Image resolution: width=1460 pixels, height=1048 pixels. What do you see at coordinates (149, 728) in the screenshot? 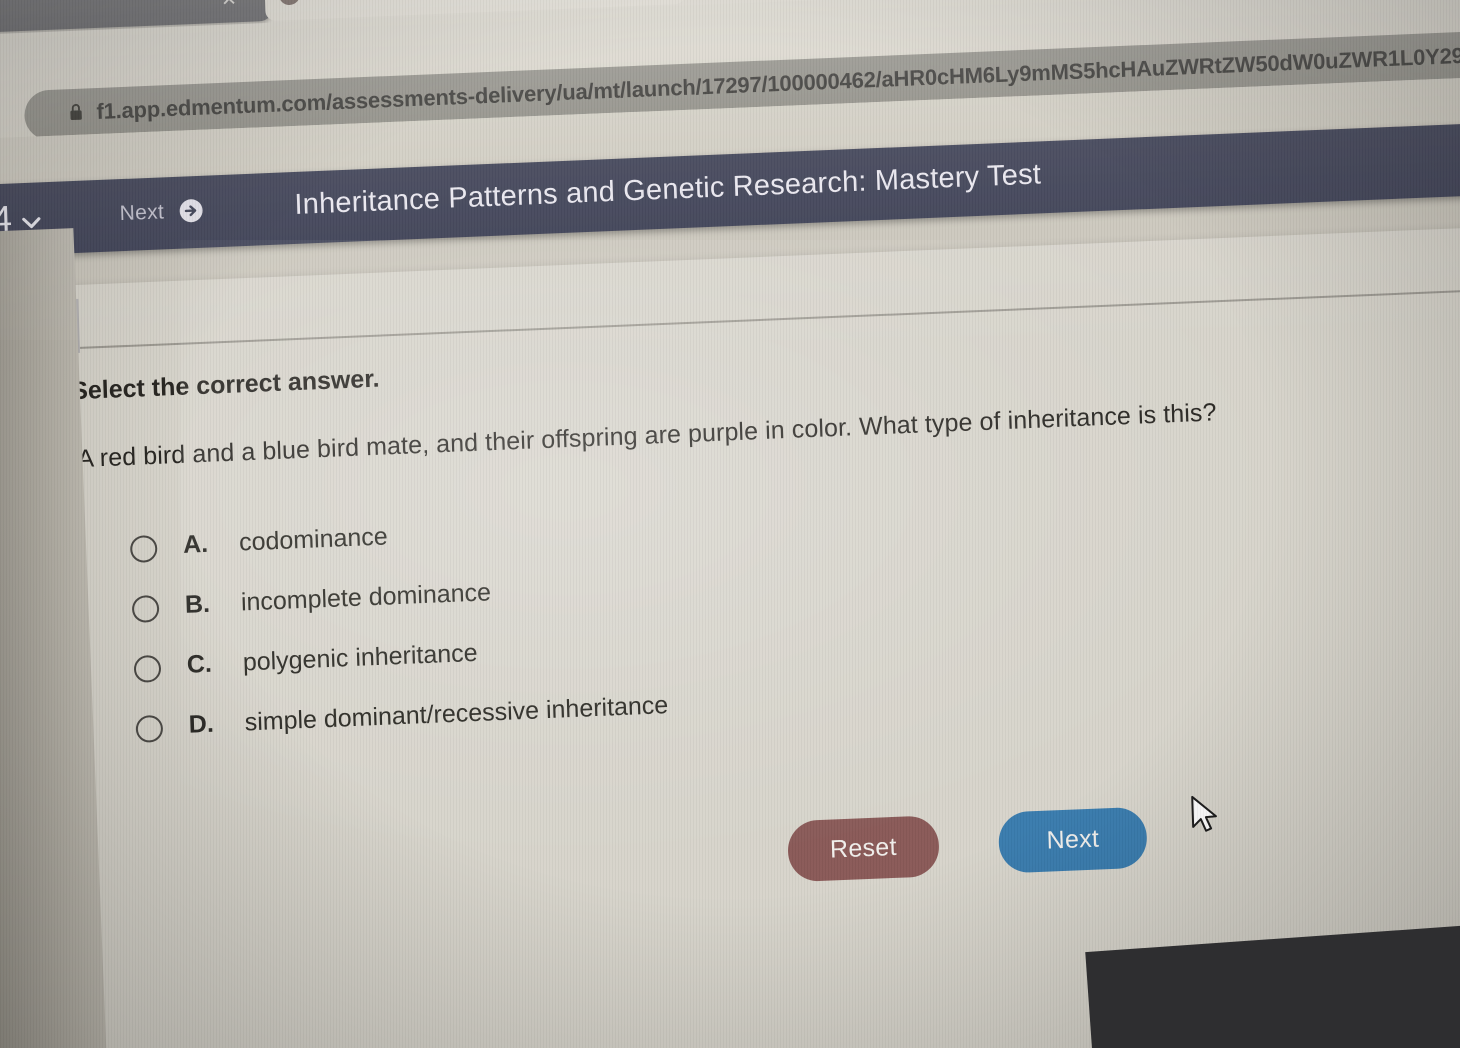
I see `radio-button-d` at bounding box center [149, 728].